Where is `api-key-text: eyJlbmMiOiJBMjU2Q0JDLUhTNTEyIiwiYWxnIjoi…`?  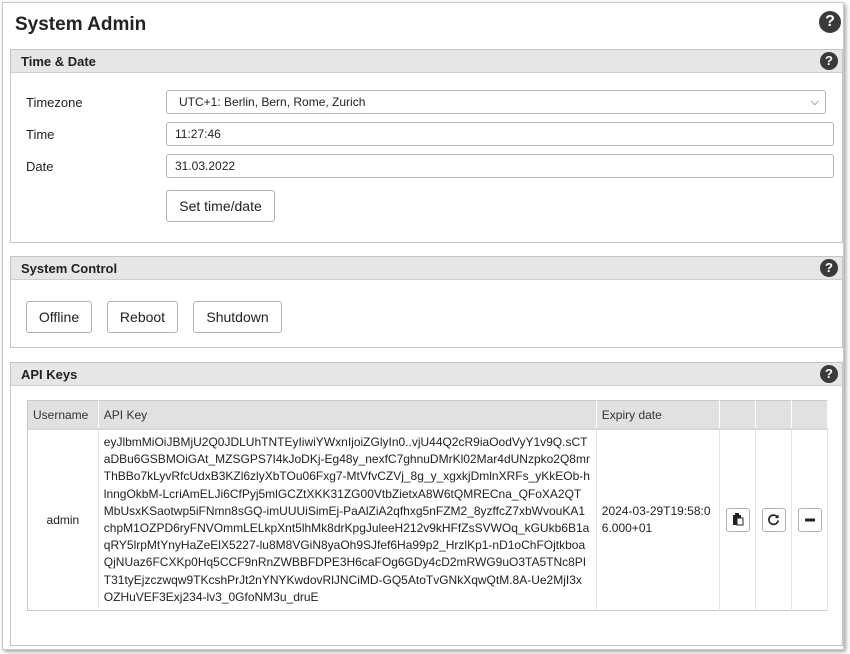 api-key-text: eyJlbmMiOiJBMjU2Q0JDLUhTNTEyIiwiYWxnIjoi… is located at coordinates (346, 519).